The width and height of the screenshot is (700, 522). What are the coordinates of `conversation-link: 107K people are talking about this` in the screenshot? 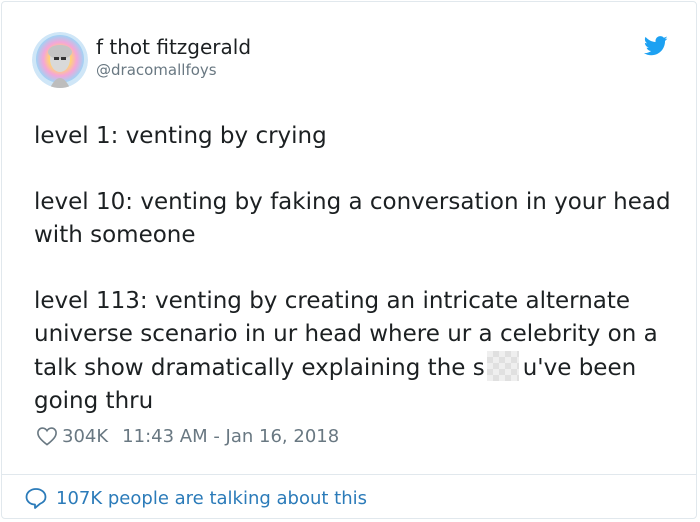 It's located at (195, 498).